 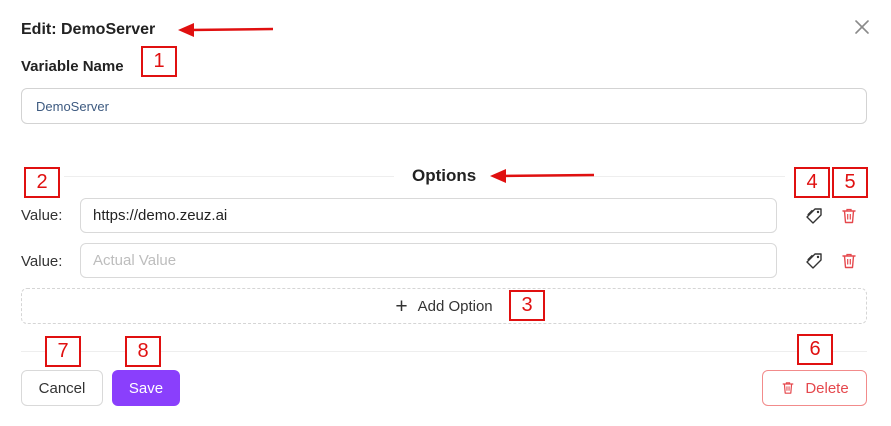 I want to click on cancel-button: Cancel, so click(x=62, y=388).